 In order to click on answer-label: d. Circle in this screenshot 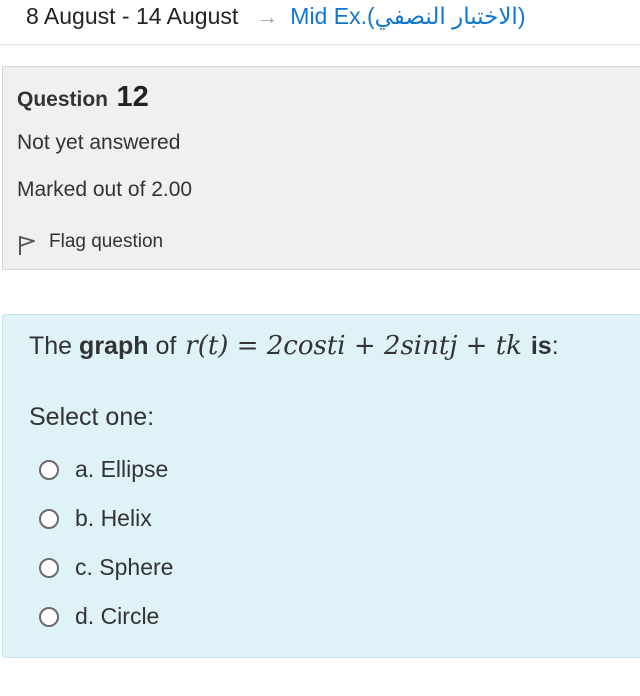, I will do `click(117, 616)`.